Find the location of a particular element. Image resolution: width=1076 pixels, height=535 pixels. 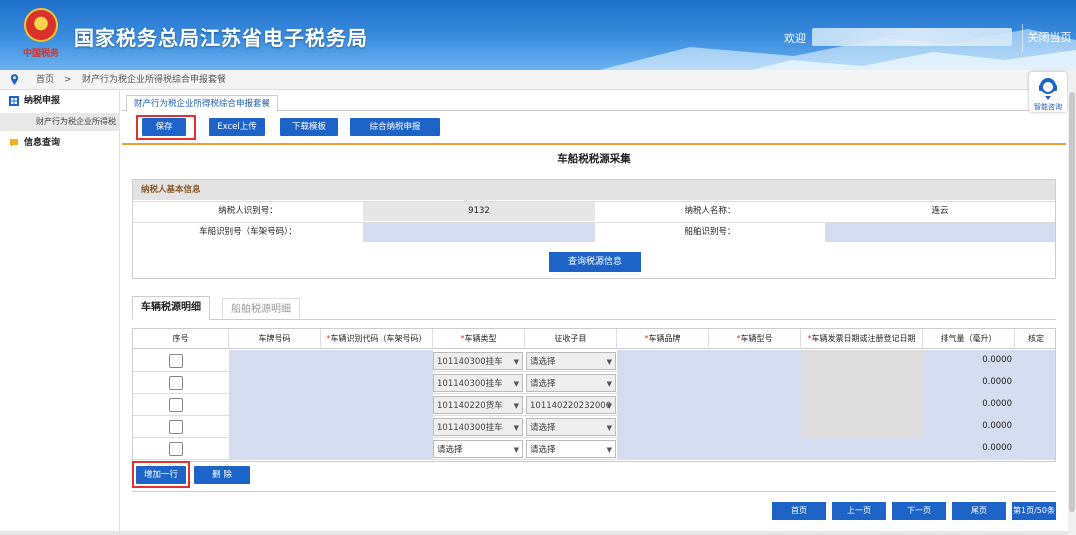

sidebar-item-label: 信息查询 is located at coordinates (42, 143).